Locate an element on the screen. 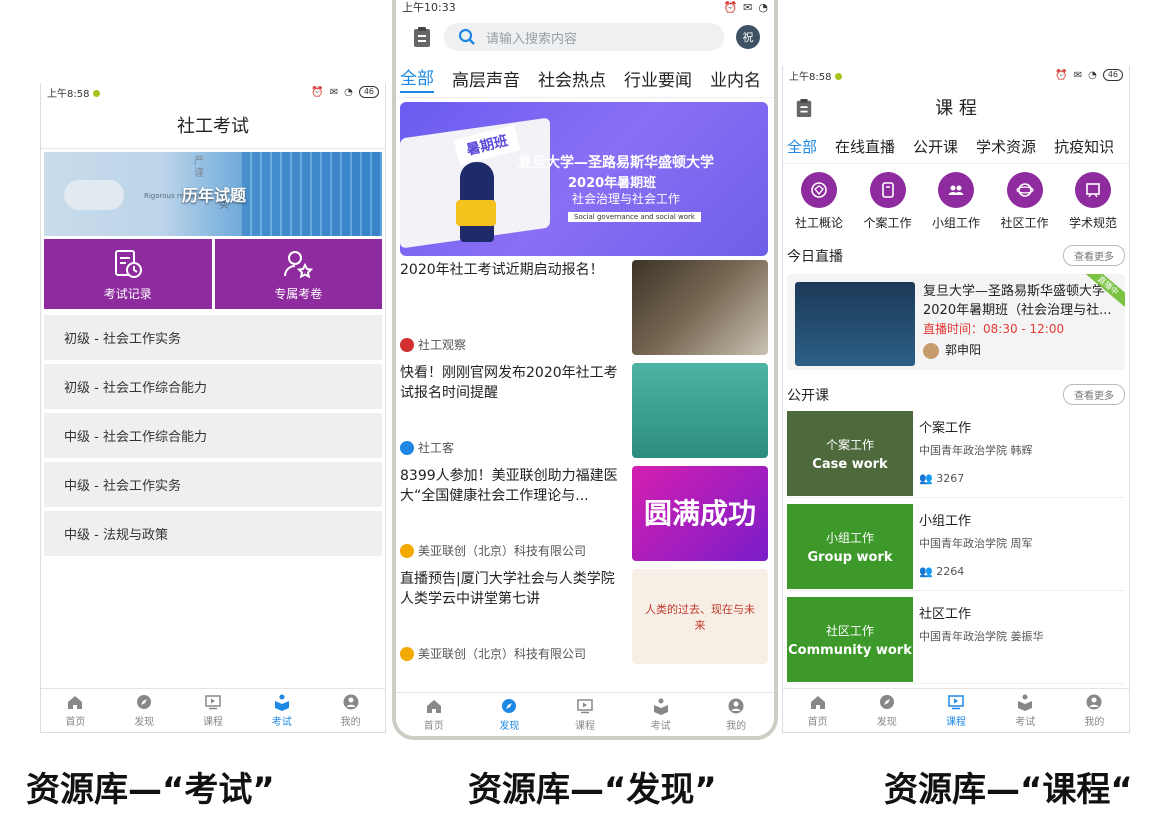 This screenshot has height=815, width=1169. course-cover: 小组工作 Group work is located at coordinates (850, 546).